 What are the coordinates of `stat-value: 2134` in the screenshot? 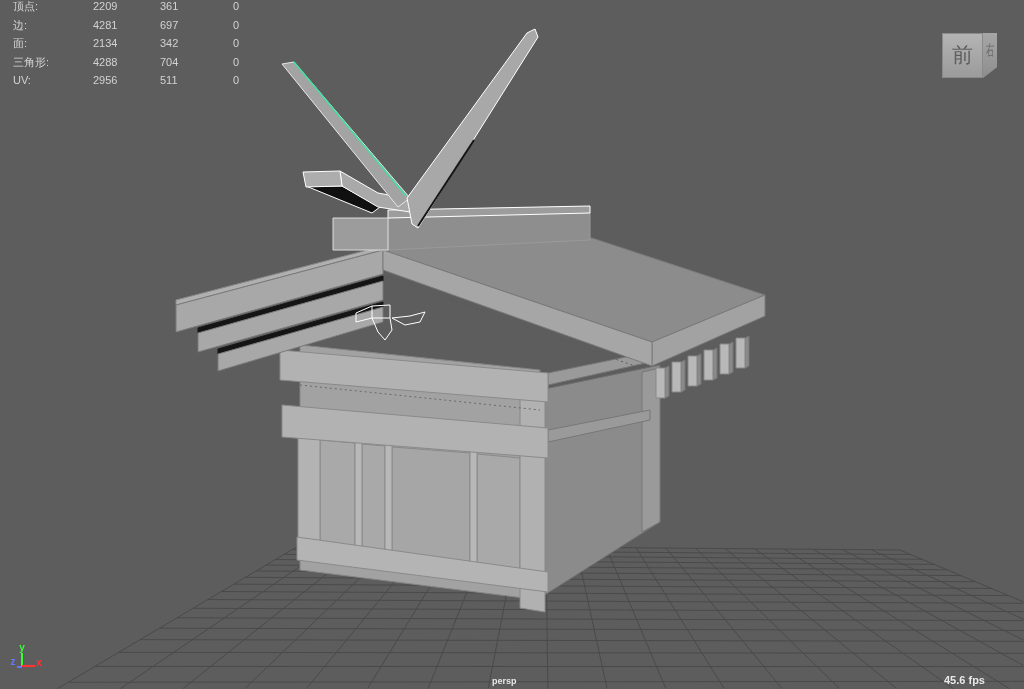 It's located at (105, 43).